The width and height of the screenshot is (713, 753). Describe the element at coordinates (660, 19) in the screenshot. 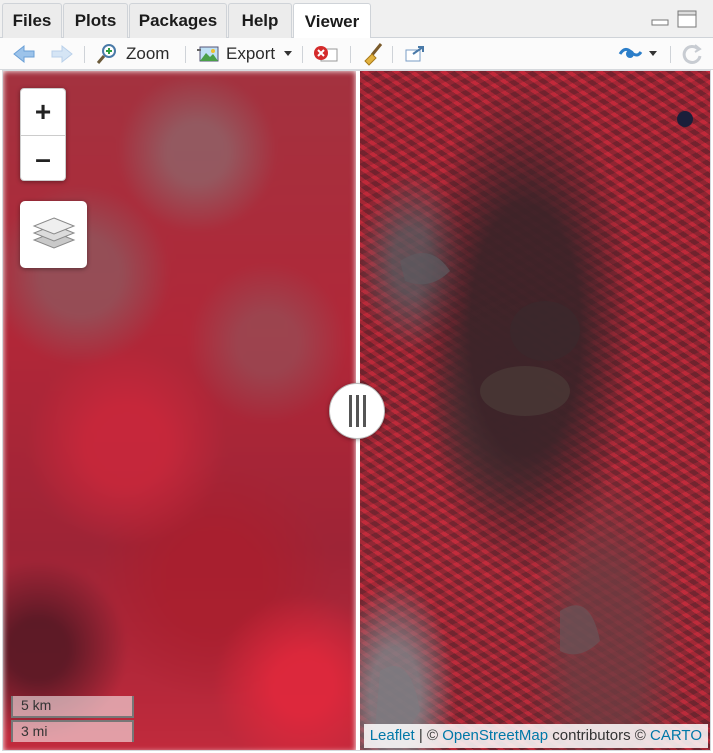

I see `minimize-pane-icon` at that location.